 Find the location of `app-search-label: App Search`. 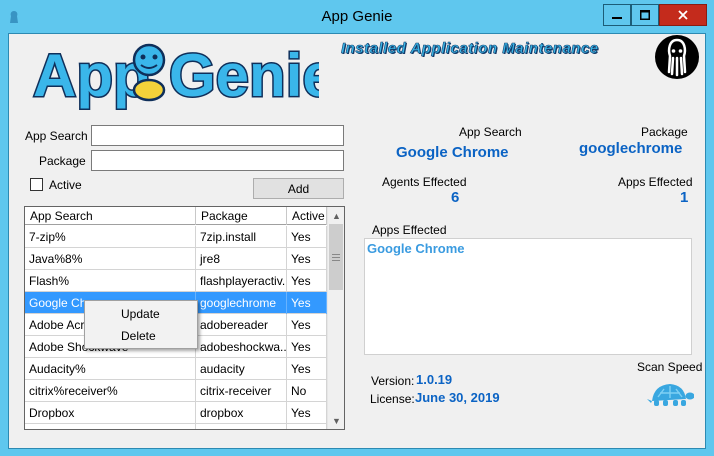

app-search-label: App Search is located at coordinates (56, 136).